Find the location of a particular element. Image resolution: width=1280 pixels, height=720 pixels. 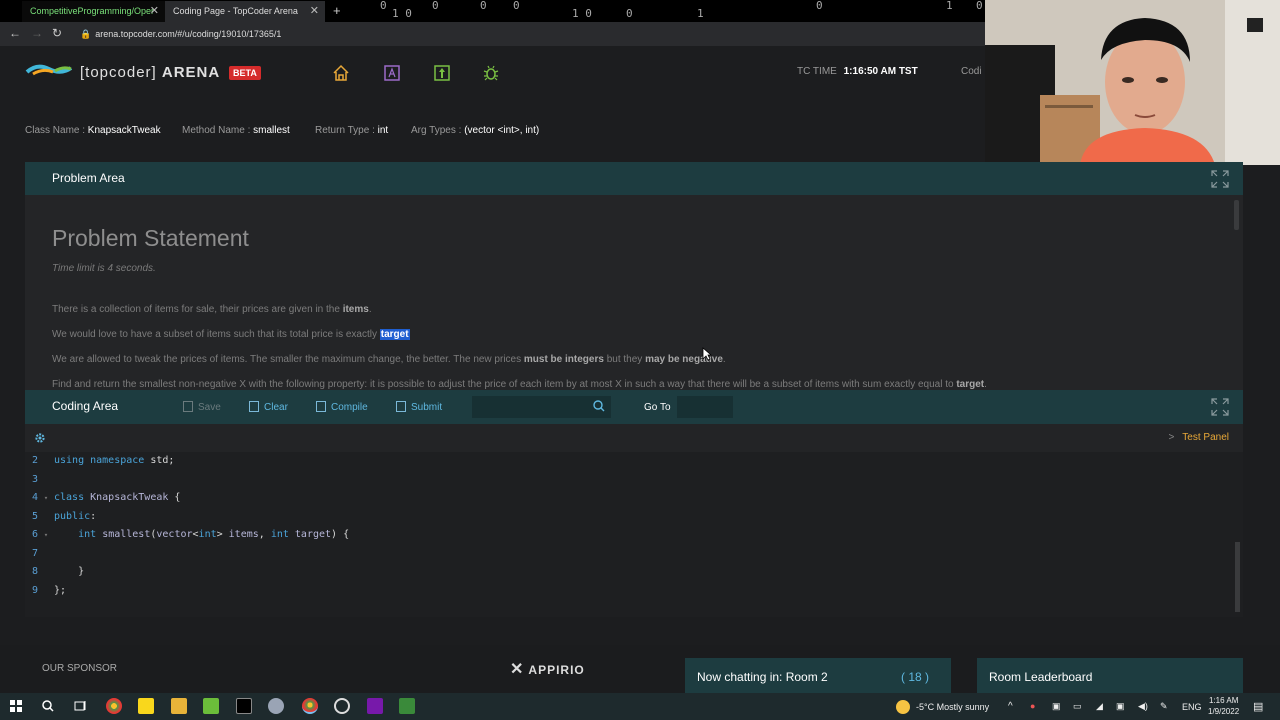

code-line: 2 using namespace std; is located at coordinates (99, 461).